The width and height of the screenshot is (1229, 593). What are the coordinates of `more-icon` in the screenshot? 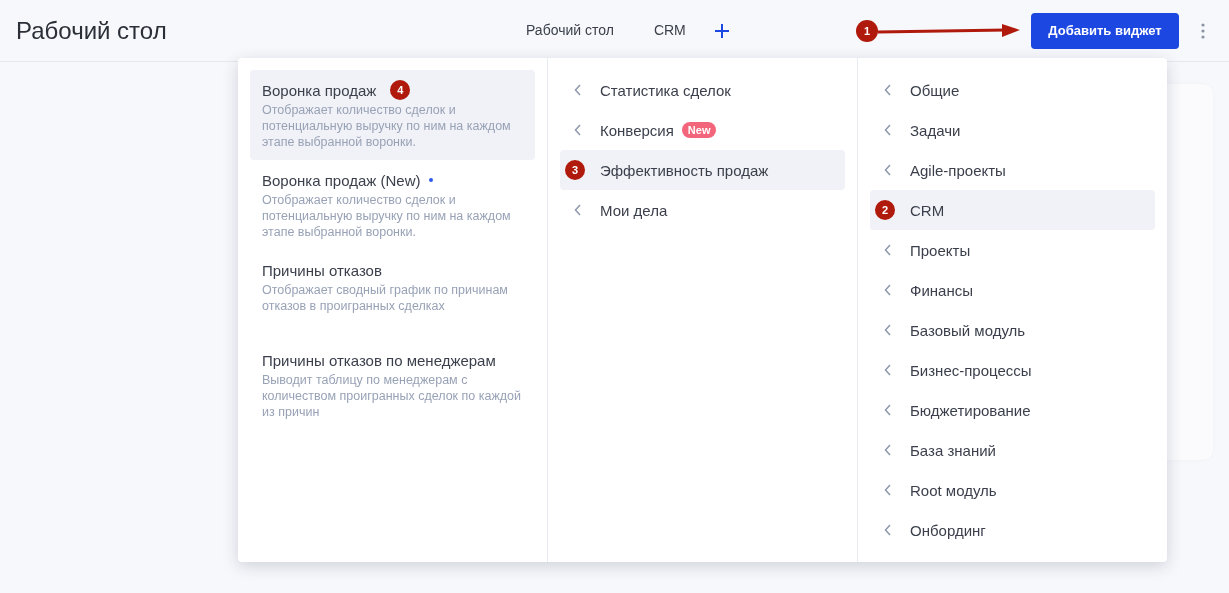 It's located at (1203, 30).